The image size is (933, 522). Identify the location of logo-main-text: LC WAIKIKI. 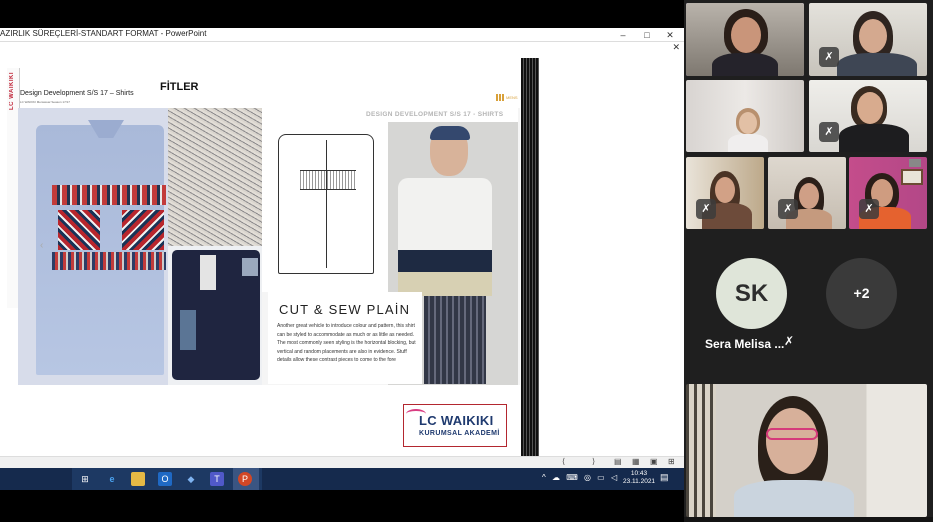
(456, 420).